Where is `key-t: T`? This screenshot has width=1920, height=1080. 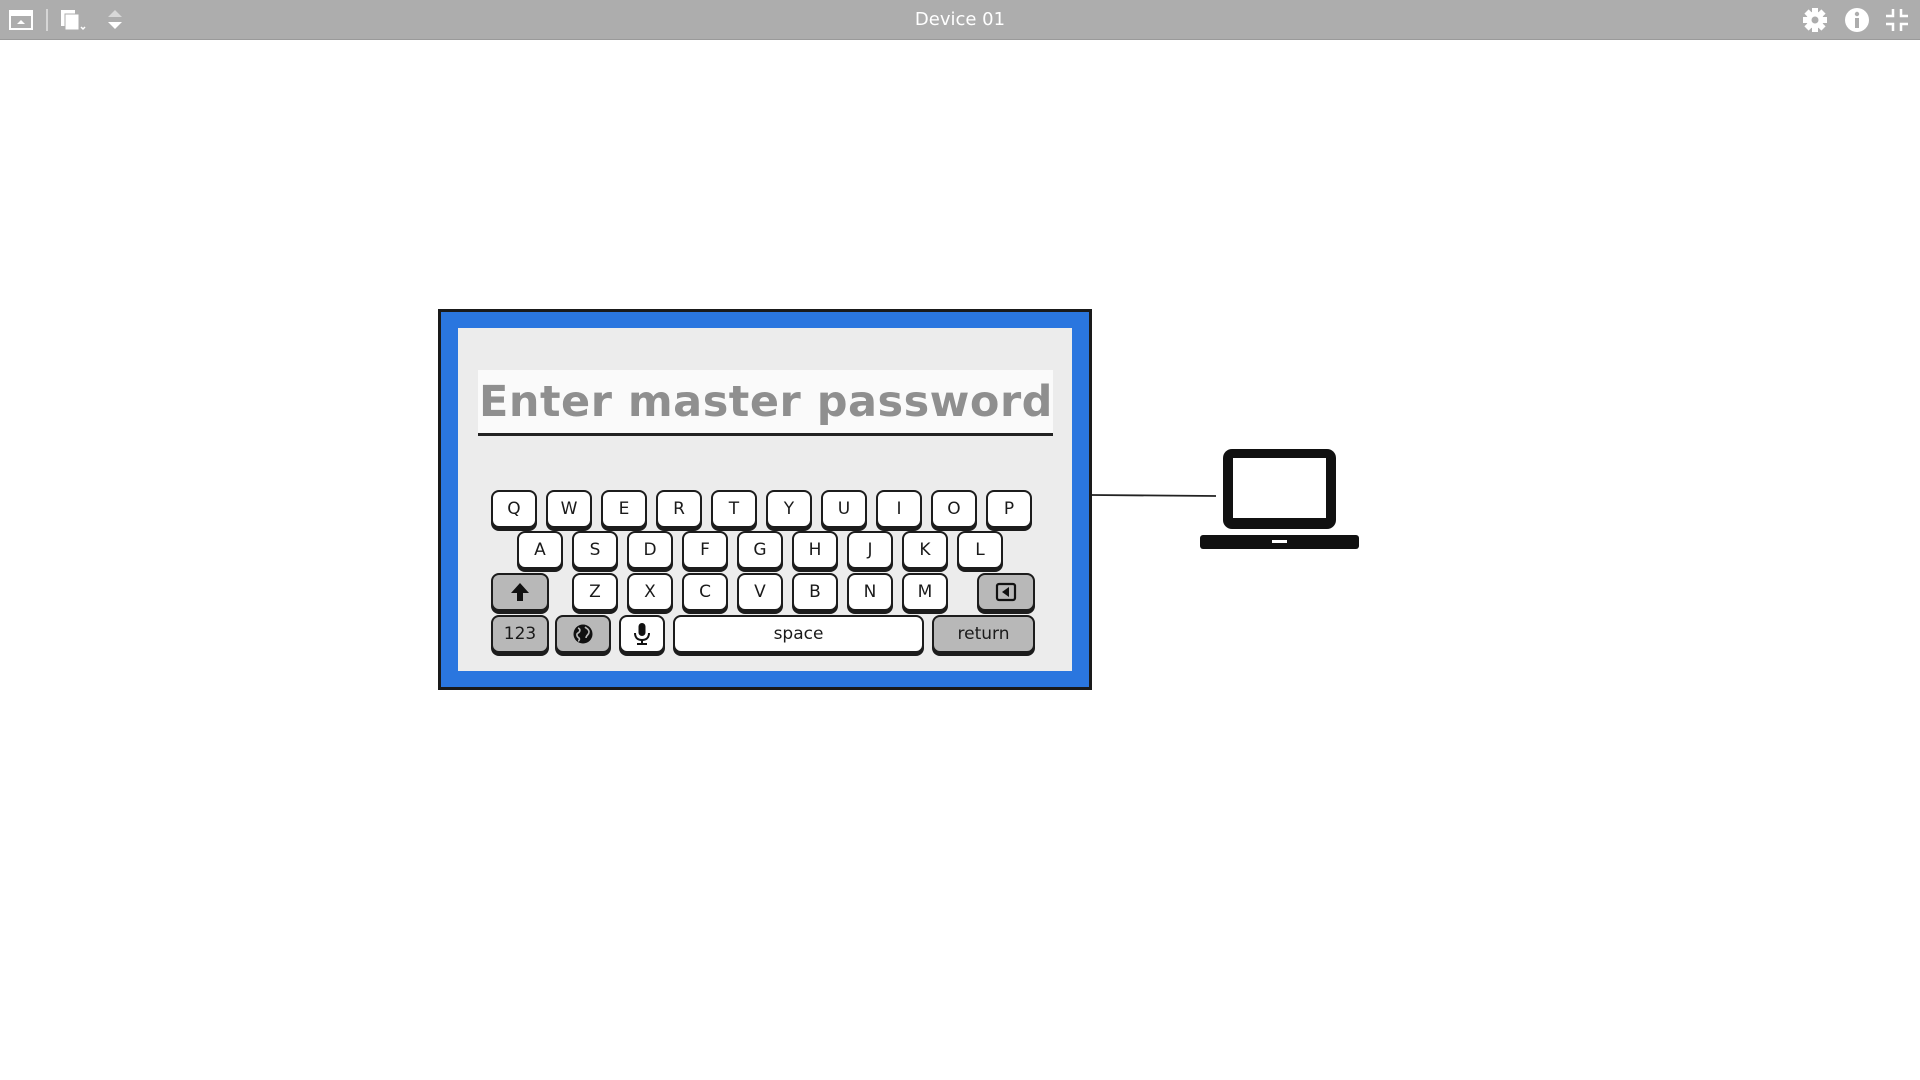 key-t: T is located at coordinates (734, 509).